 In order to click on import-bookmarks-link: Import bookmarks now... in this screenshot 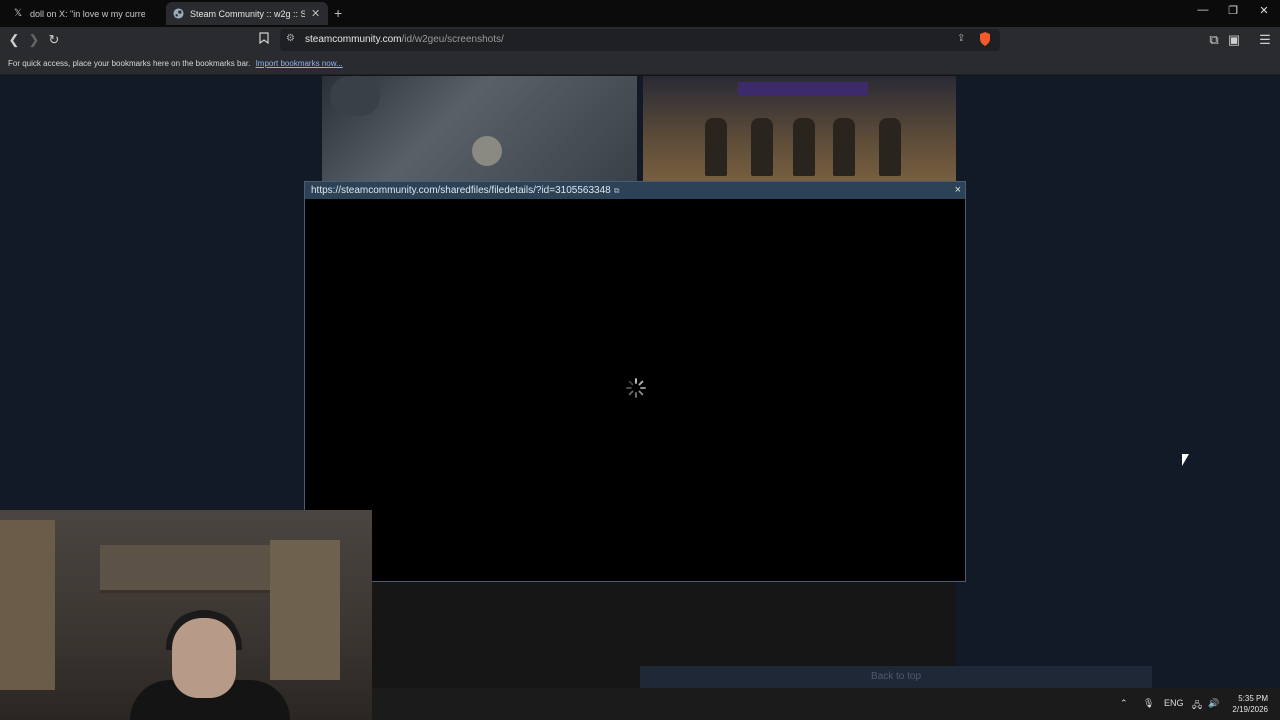, I will do `click(299, 63)`.